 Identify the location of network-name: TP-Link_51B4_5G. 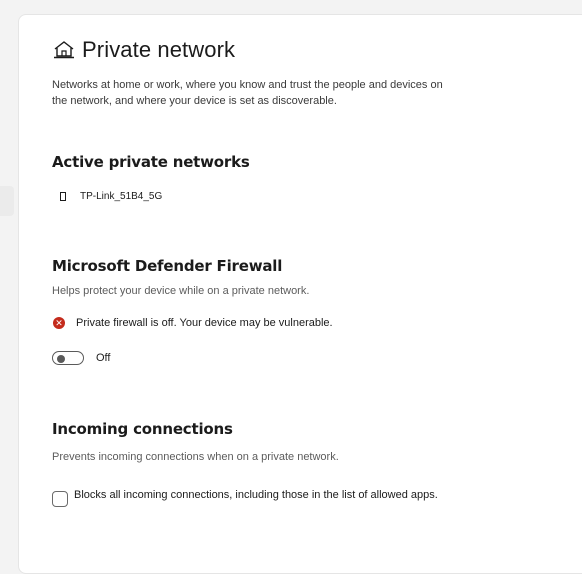
(121, 196).